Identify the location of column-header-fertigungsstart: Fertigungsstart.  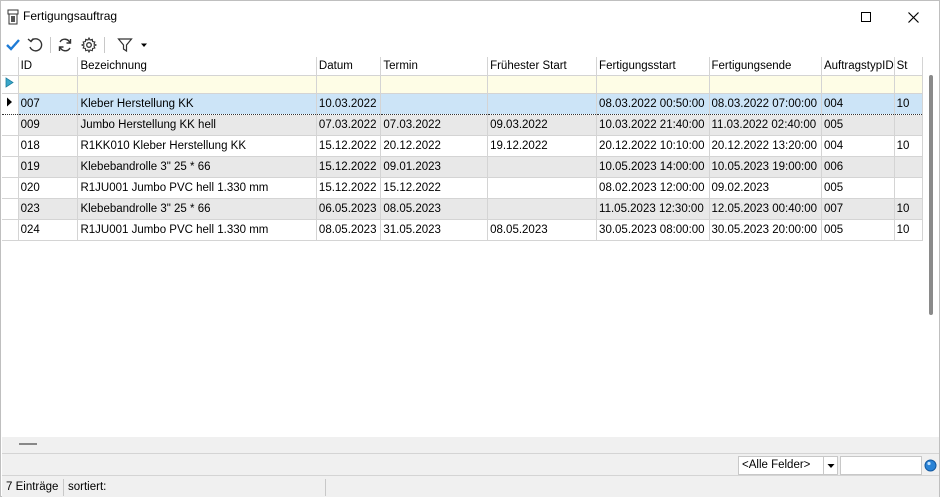
(653, 66).